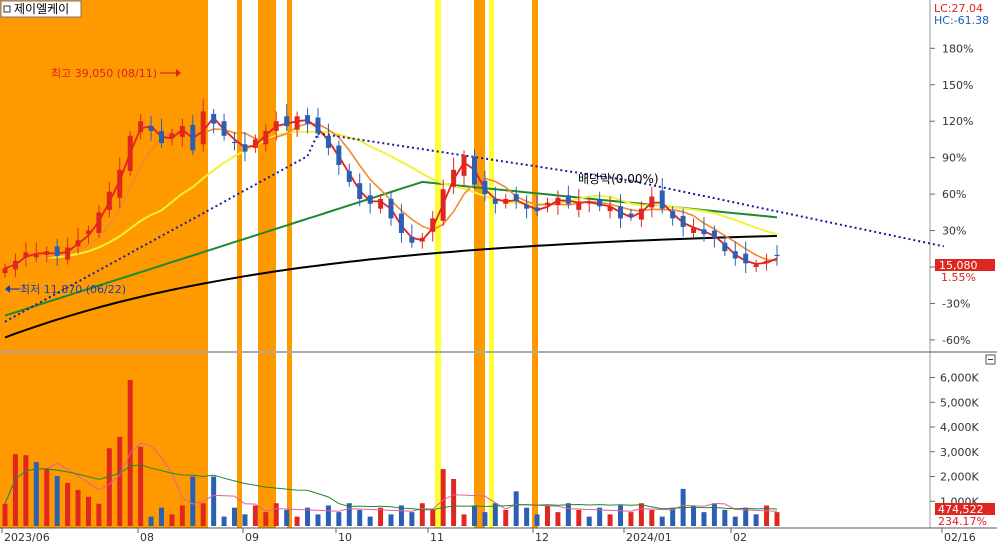  Describe the element at coordinates (954, 231) in the screenshot. I see `price-tick-label: 30%` at that location.